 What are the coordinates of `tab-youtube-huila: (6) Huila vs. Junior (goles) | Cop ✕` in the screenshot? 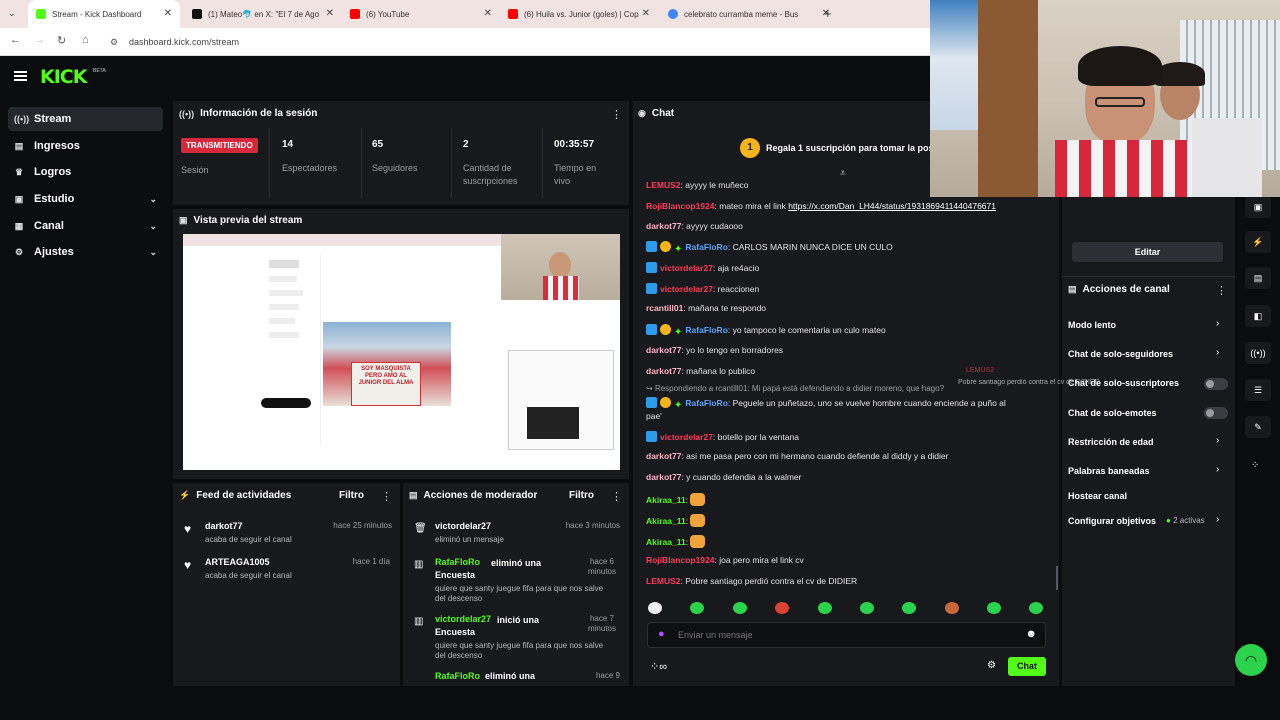 It's located at (579, 14).